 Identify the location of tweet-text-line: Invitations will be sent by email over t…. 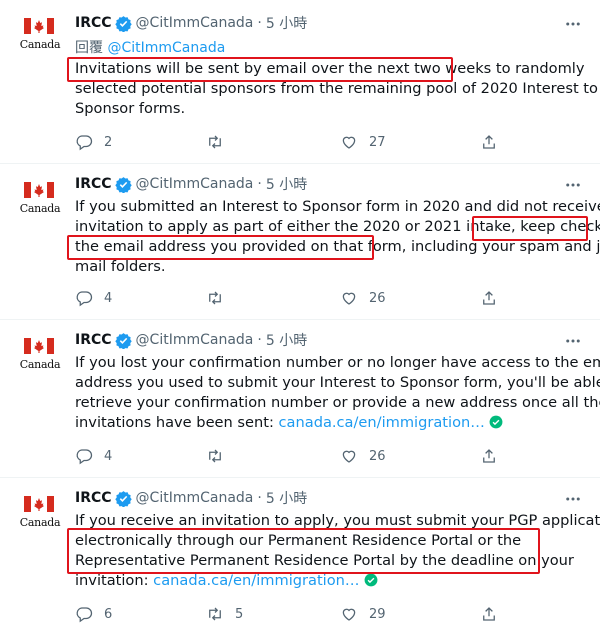
(330, 68).